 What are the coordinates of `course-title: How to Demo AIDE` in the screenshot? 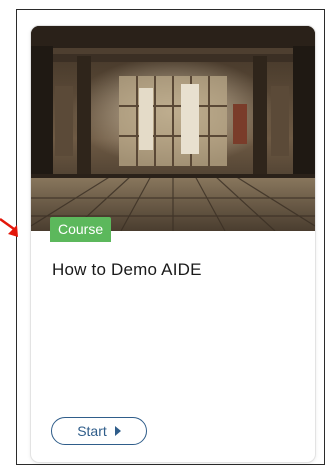 It's located at (127, 270).